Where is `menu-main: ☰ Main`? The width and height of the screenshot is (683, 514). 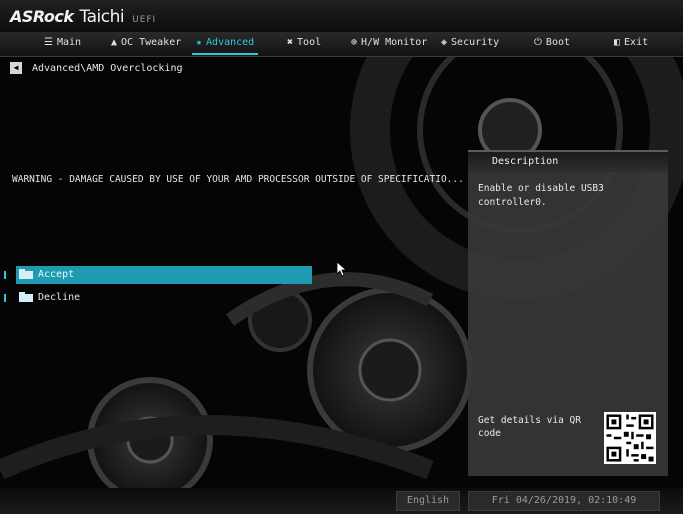
menu-main: ☰ Main is located at coordinates (62, 44).